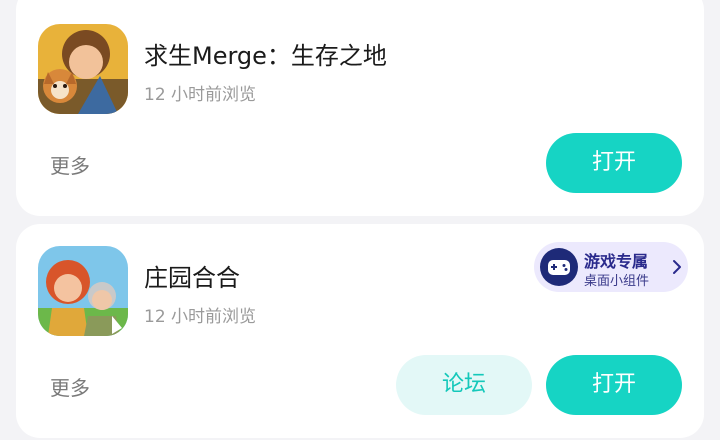 Image resolution: width=720 pixels, height=440 pixels. I want to click on forum-button: 论坛, so click(464, 385).